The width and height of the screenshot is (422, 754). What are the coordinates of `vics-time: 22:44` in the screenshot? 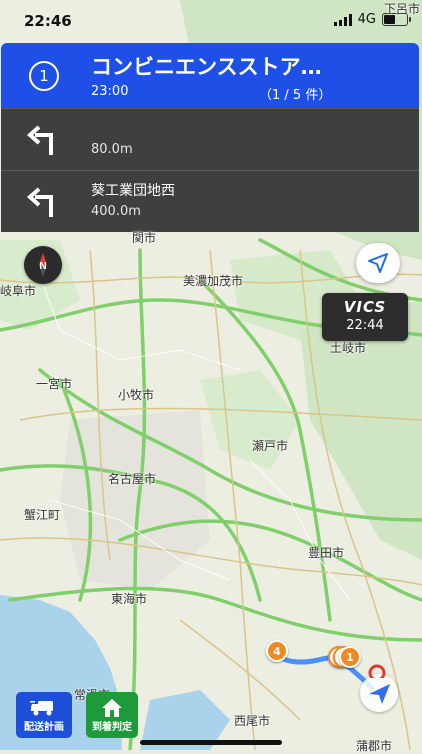 It's located at (365, 325).